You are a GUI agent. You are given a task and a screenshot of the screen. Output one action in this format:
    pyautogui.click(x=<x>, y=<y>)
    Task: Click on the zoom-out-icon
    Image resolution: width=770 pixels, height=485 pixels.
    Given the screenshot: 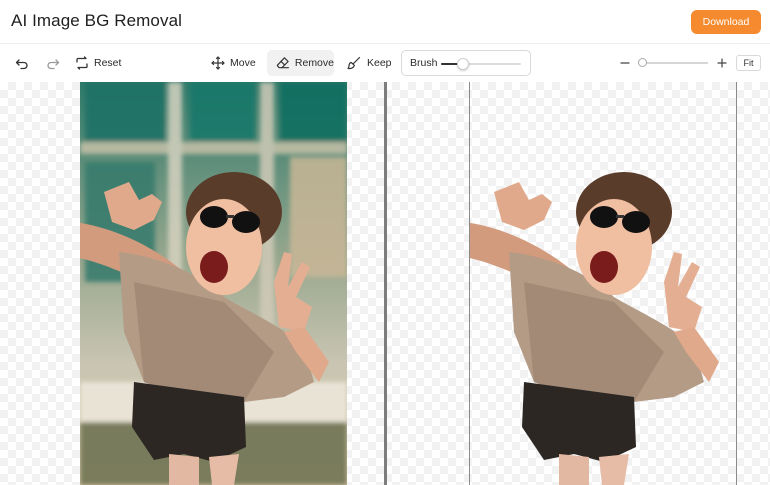 What is the action you would take?
    pyautogui.click(x=625, y=63)
    